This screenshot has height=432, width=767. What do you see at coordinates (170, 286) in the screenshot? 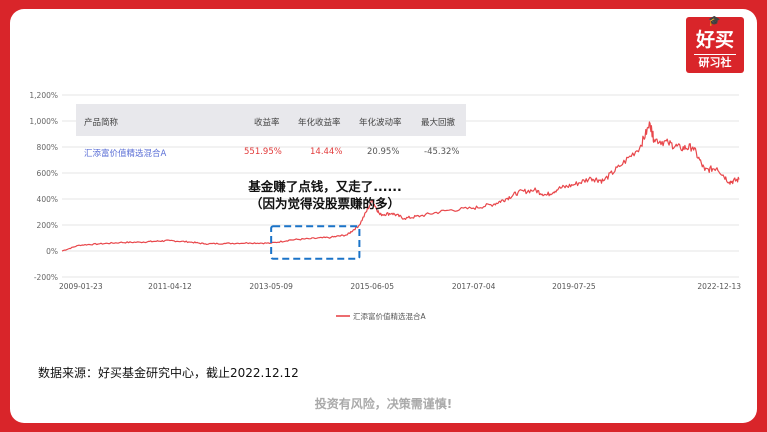
I see `x-tick-label: 2011-04-12` at bounding box center [170, 286].